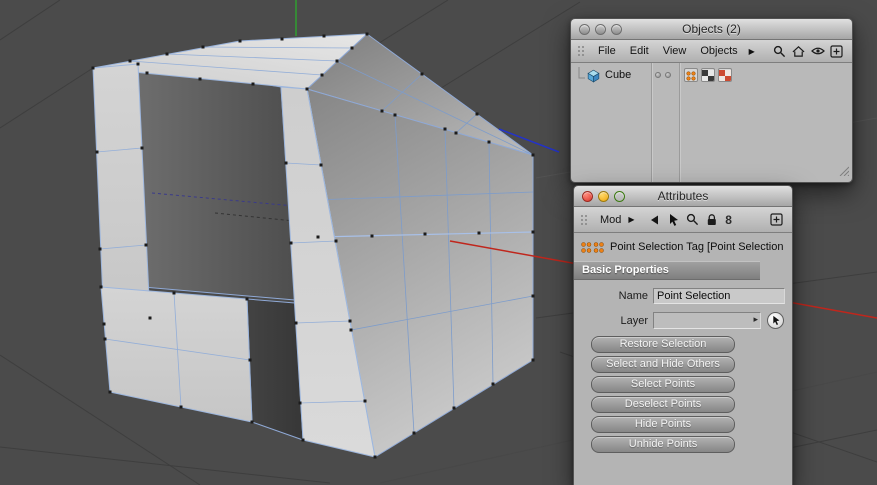 The height and width of the screenshot is (485, 877). Describe the element at coordinates (215, 181) in the screenshot. I see `interior-upper-opening` at that location.